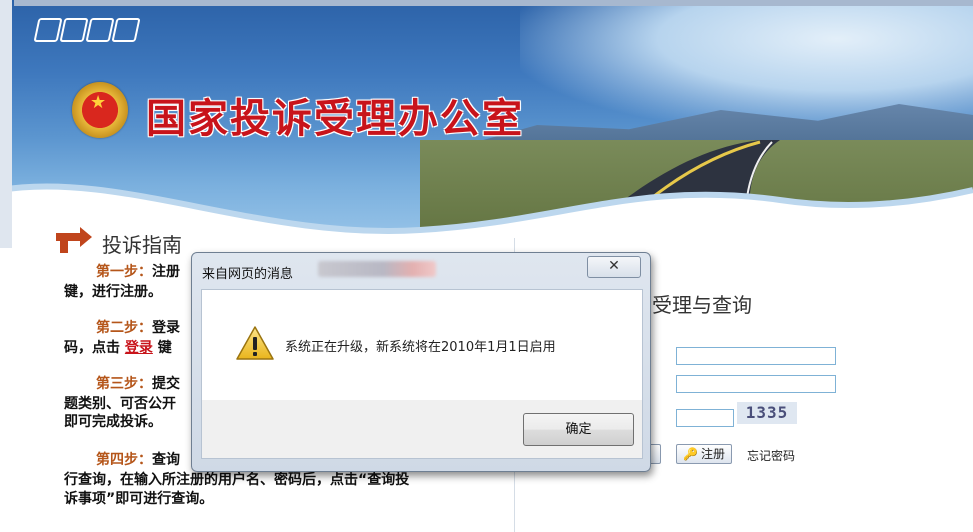 This screenshot has height=532, width=973. Describe the element at coordinates (756, 384) in the screenshot. I see `password-input` at that location.